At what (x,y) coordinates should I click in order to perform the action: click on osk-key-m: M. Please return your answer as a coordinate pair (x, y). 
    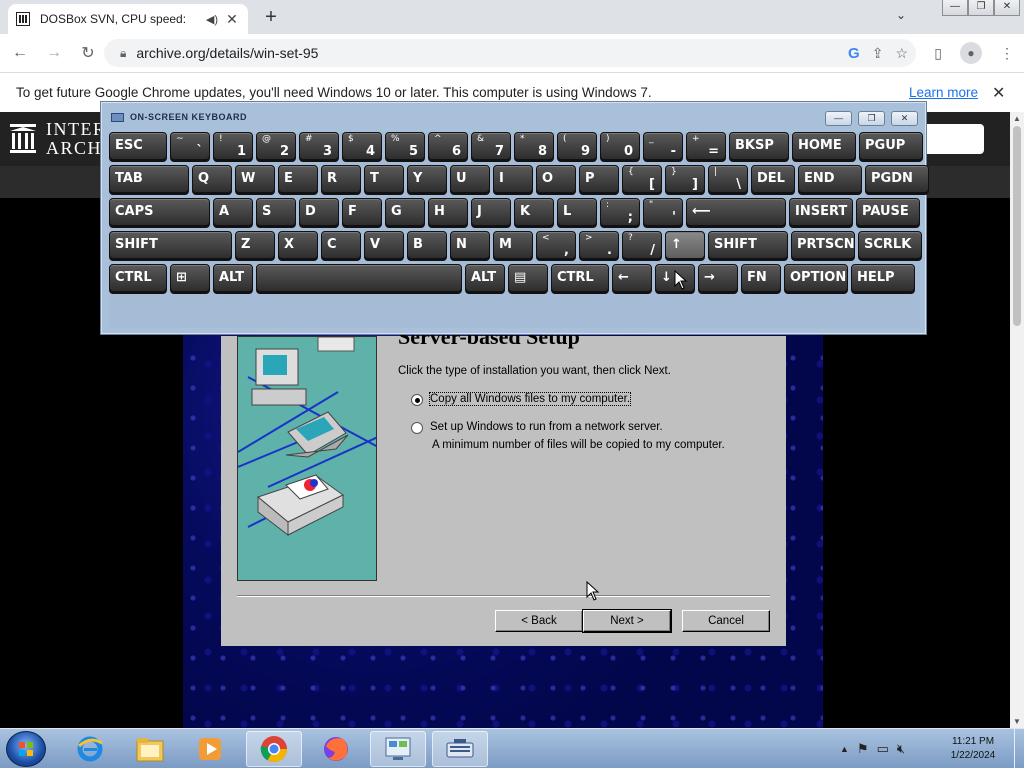
    Looking at the image, I should click on (513, 246).